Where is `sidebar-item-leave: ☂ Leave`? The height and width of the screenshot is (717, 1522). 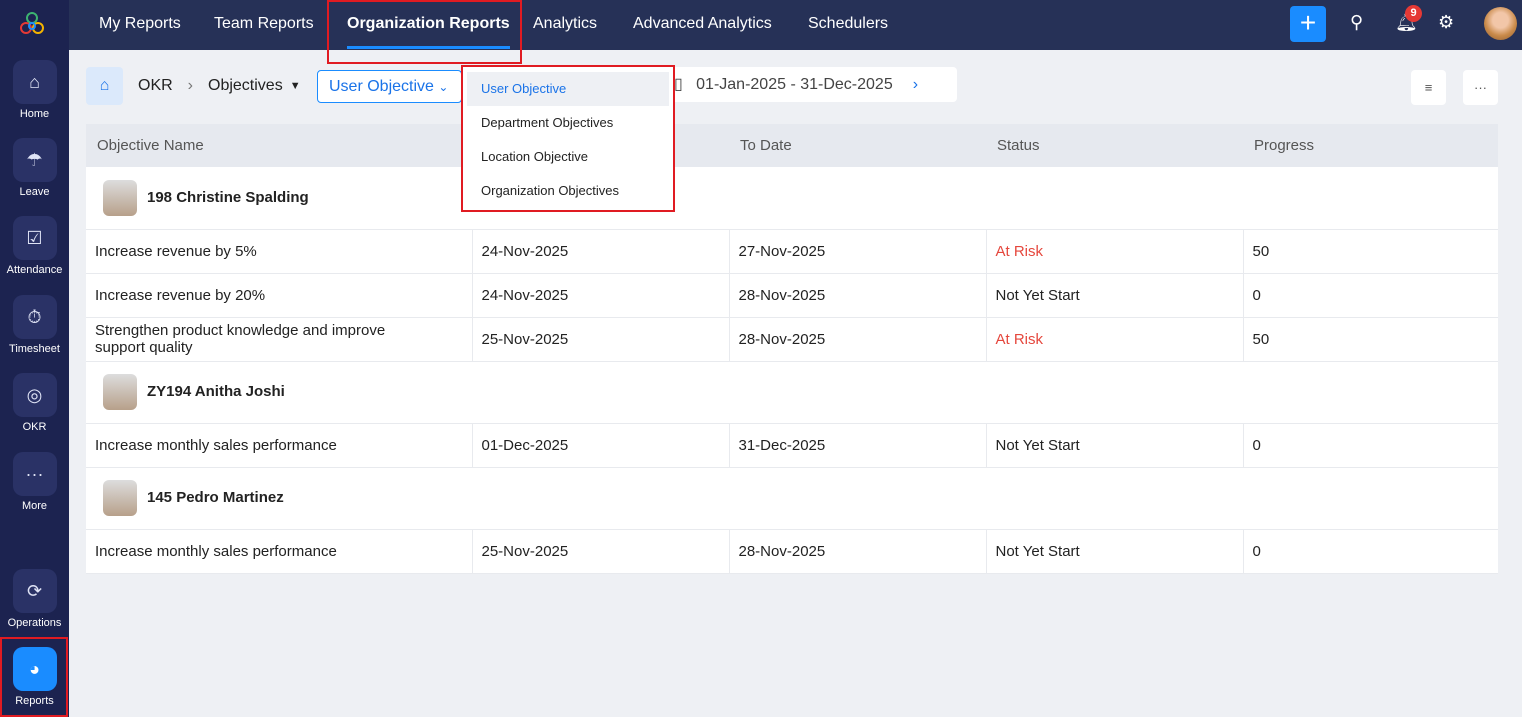 sidebar-item-leave: ☂ Leave is located at coordinates (34, 168).